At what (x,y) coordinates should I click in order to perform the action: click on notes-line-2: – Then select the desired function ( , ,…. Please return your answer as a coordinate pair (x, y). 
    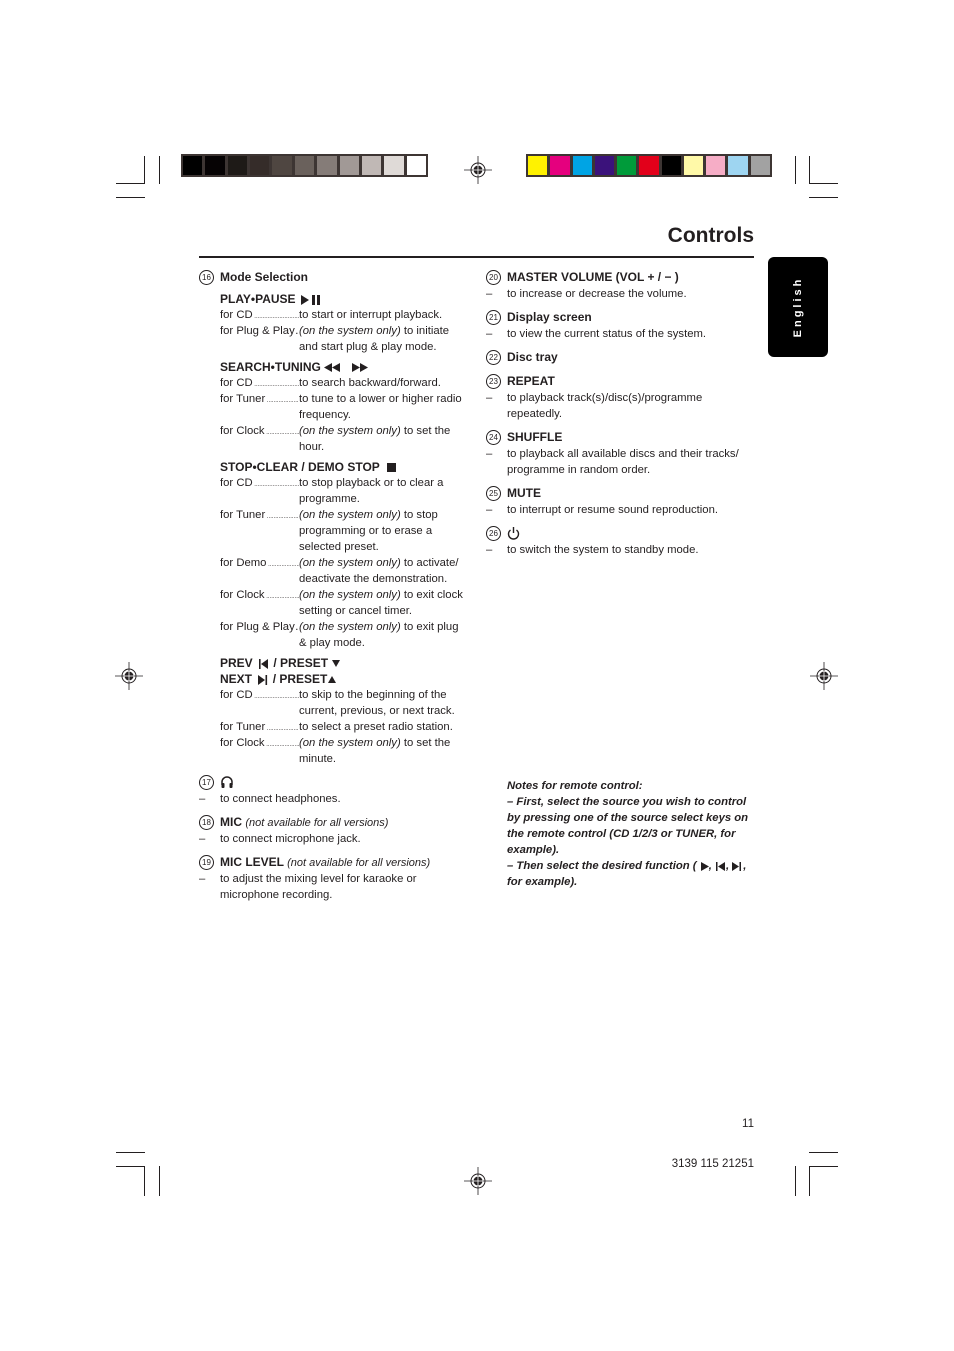
    Looking at the image, I should click on (627, 874).